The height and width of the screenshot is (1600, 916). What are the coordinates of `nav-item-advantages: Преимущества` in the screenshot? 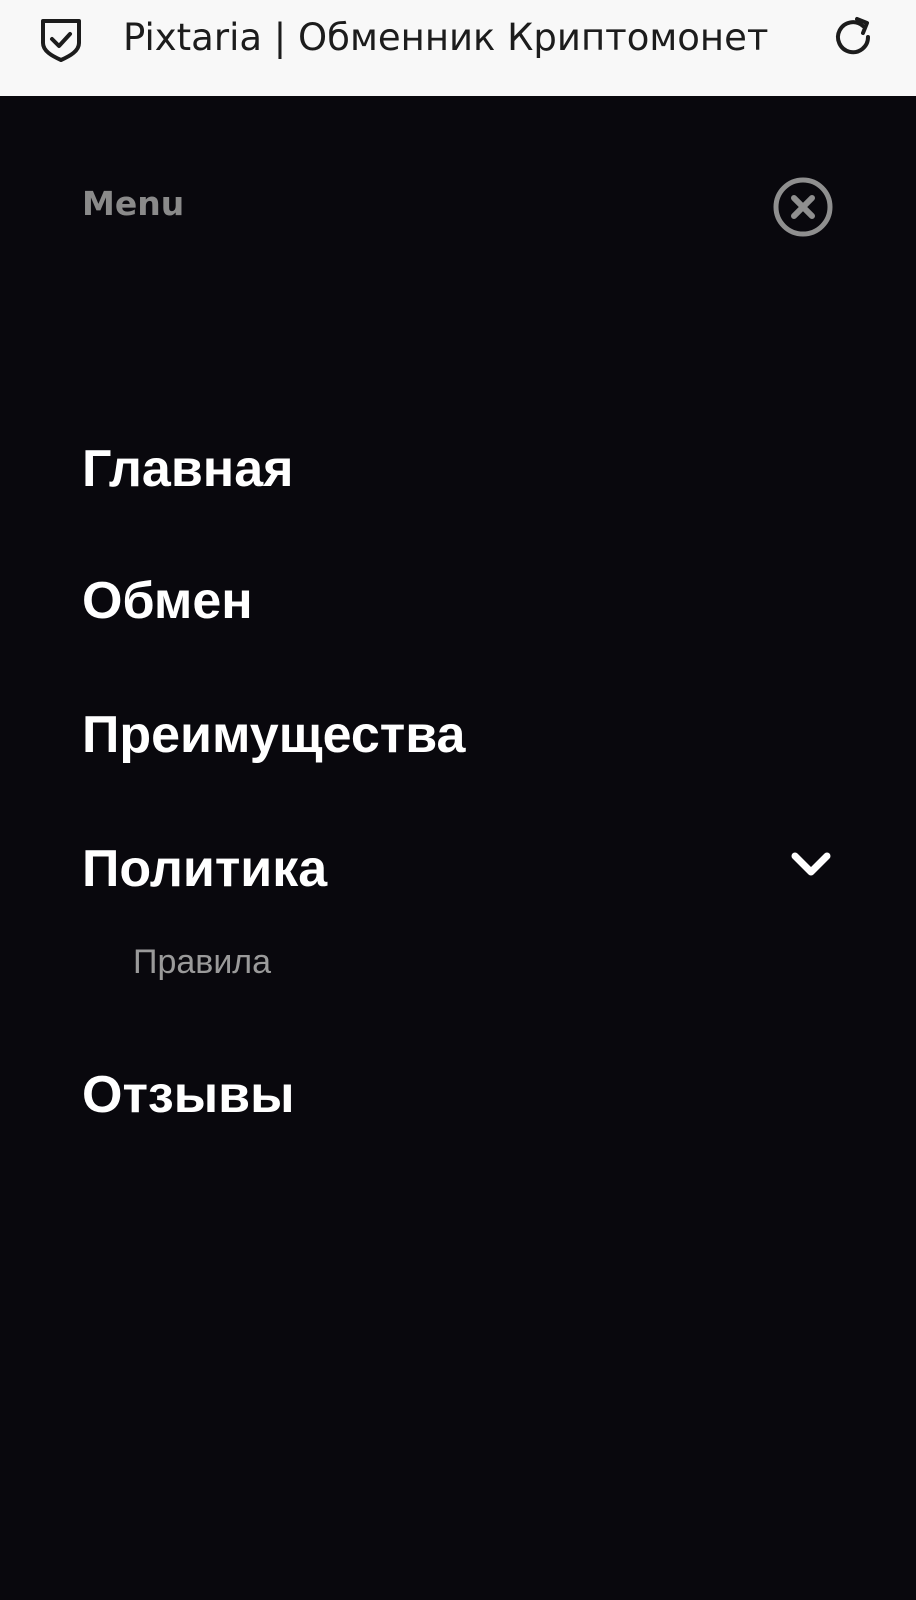 It's located at (273, 735).